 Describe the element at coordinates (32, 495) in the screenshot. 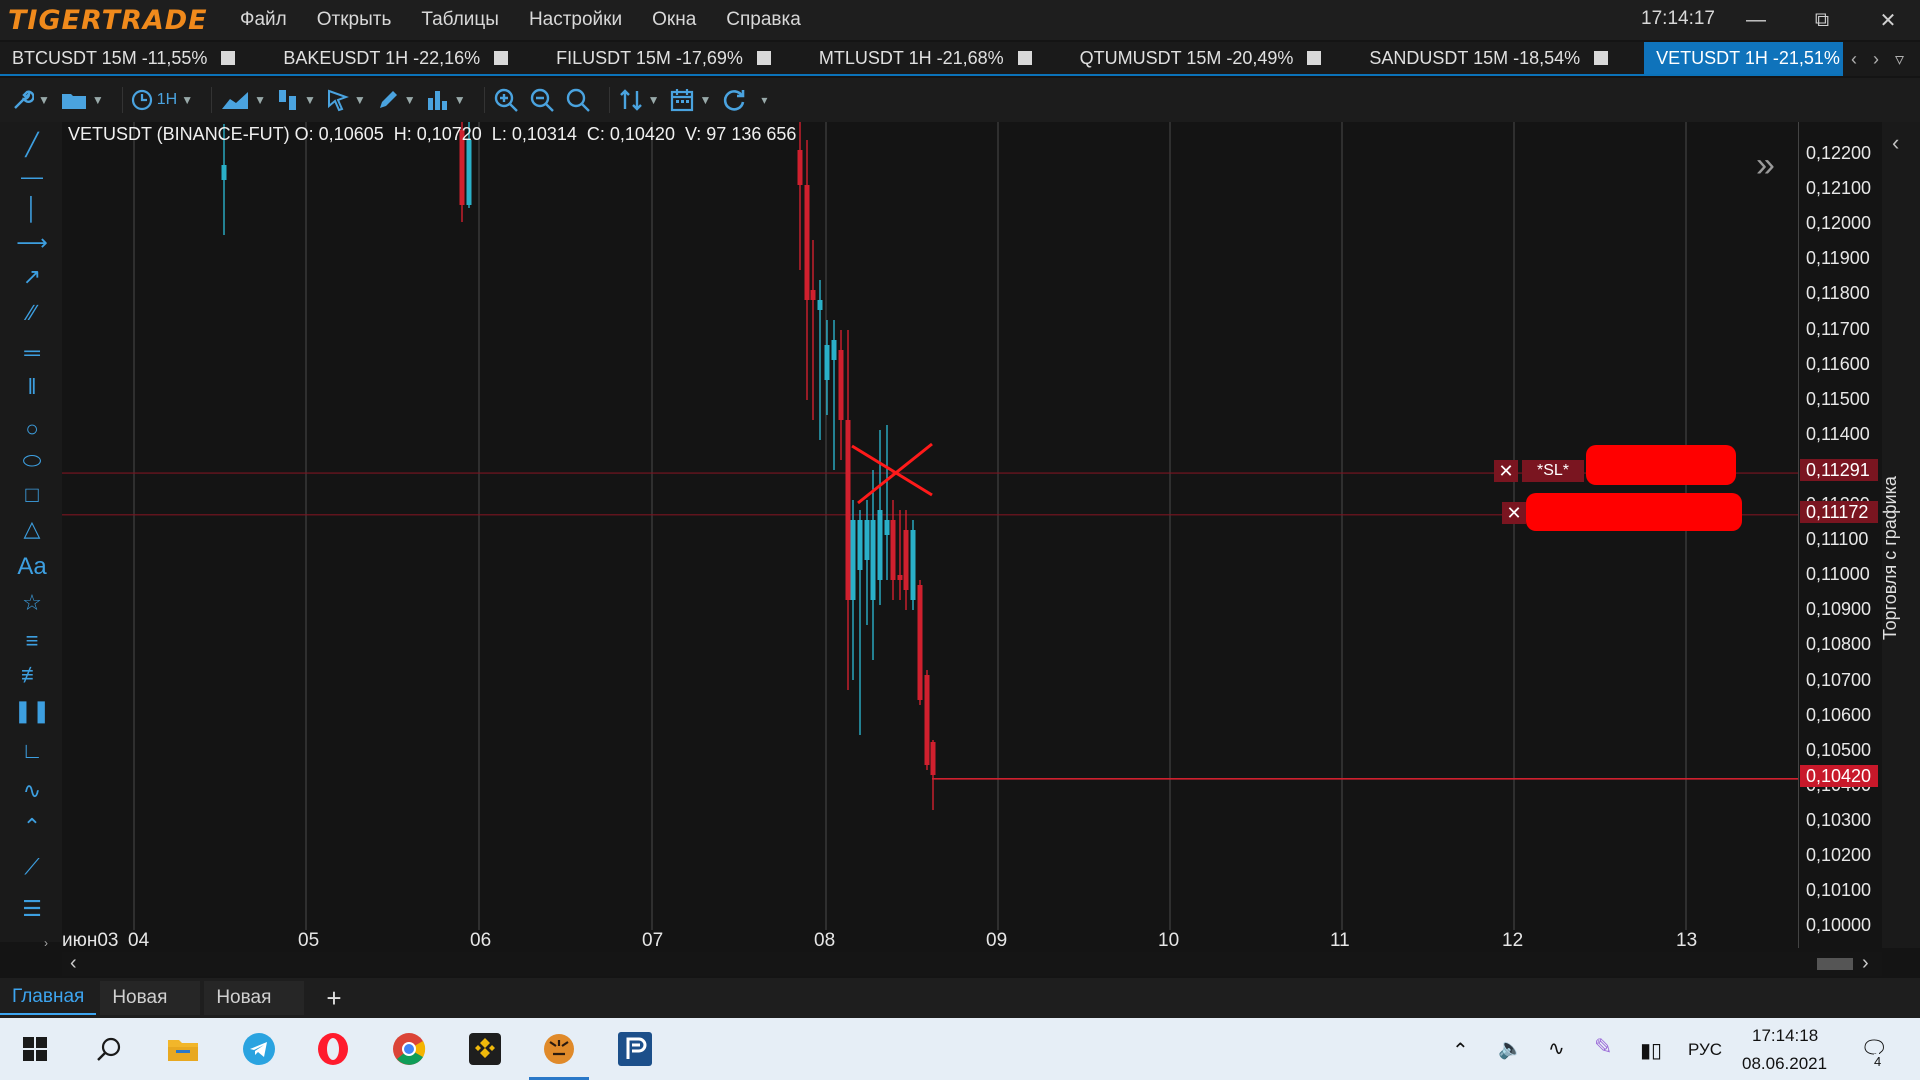

I see `rectangle-icon: □` at that location.